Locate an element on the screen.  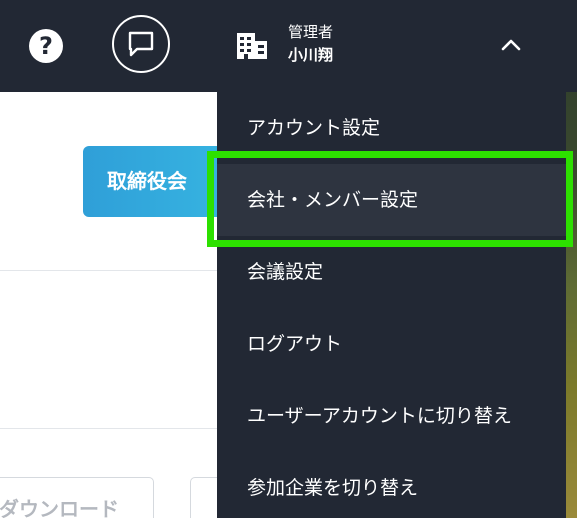
user-role: 管理者 is located at coordinates (311, 32).